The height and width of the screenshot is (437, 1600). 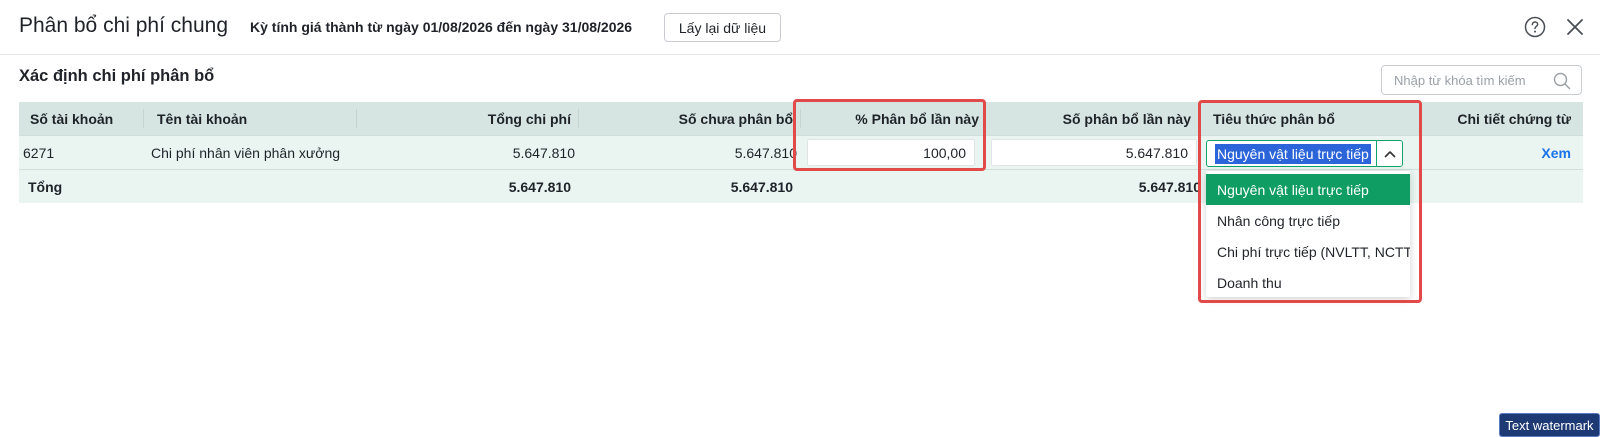 What do you see at coordinates (1575, 27) in the screenshot?
I see `close-icon` at bounding box center [1575, 27].